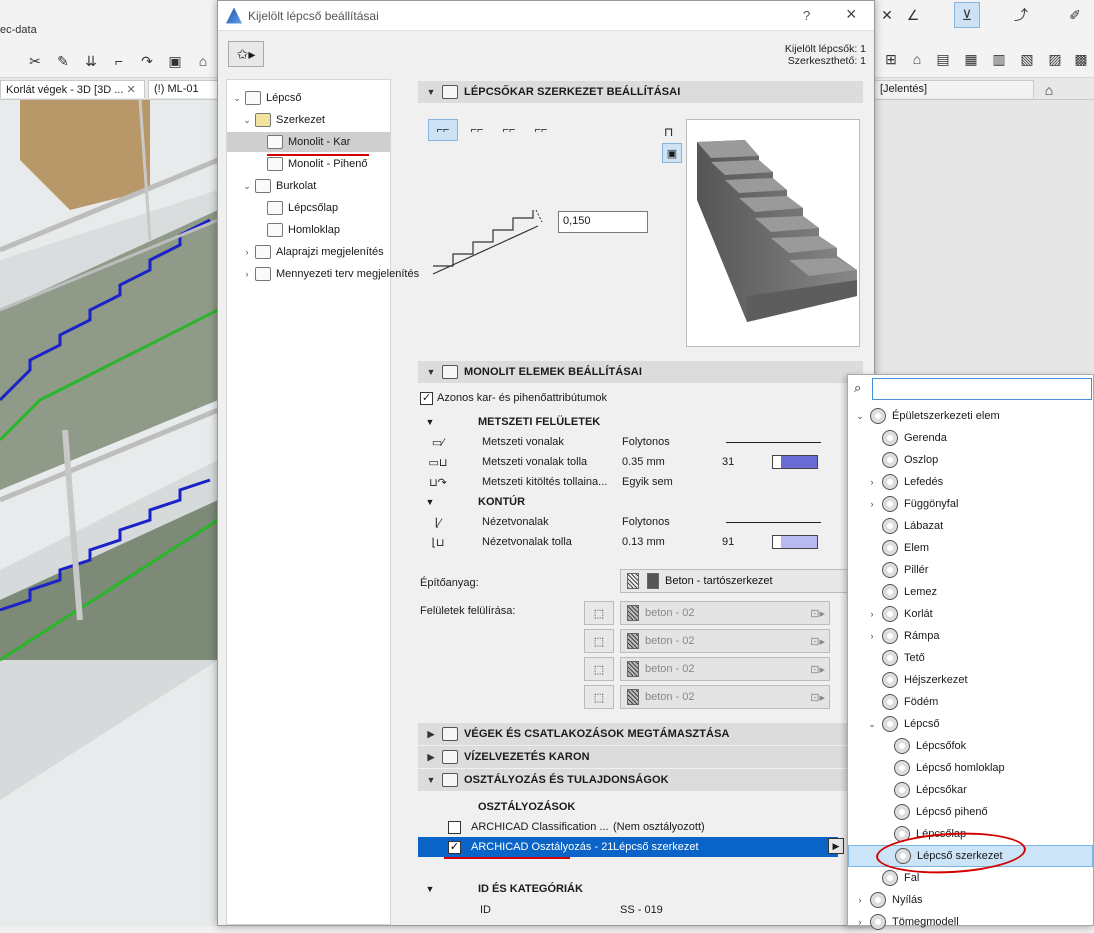 The height and width of the screenshot is (933, 1094). I want to click on layout-icon: ▦, so click(971, 59).